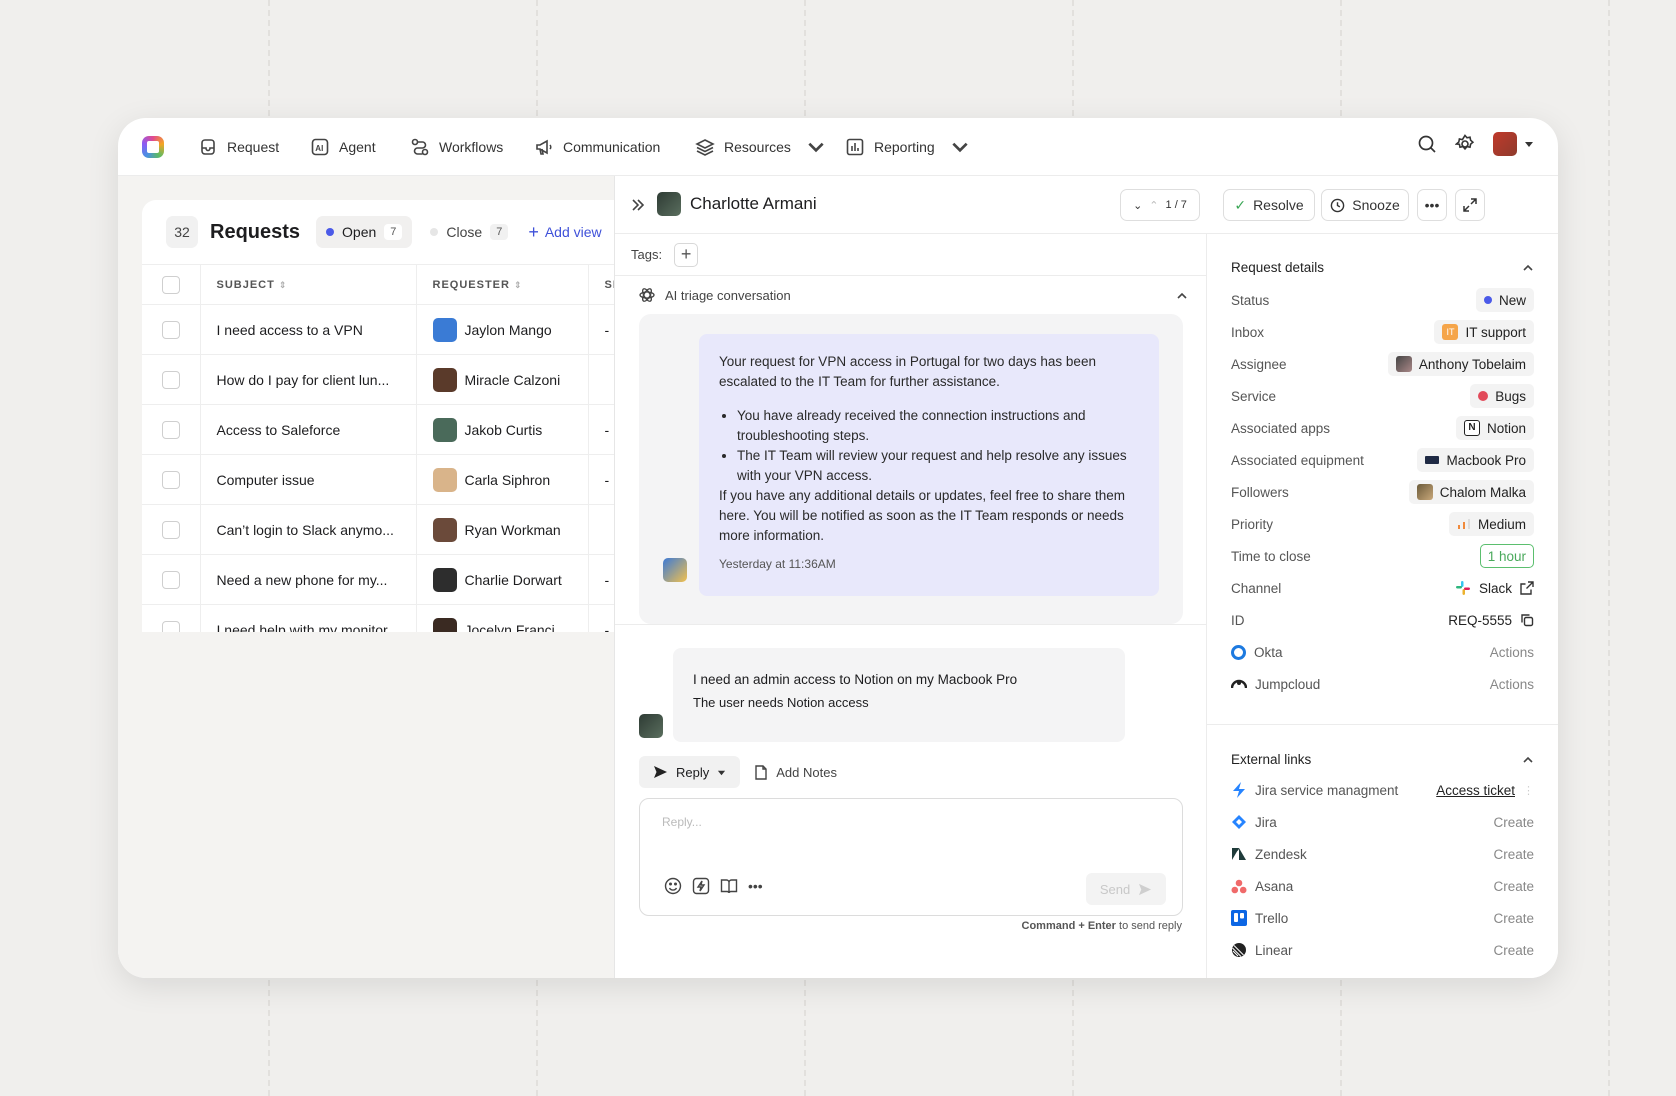  What do you see at coordinates (1153, 205) in the screenshot?
I see `chevron-up-icon: ⌃` at bounding box center [1153, 205].